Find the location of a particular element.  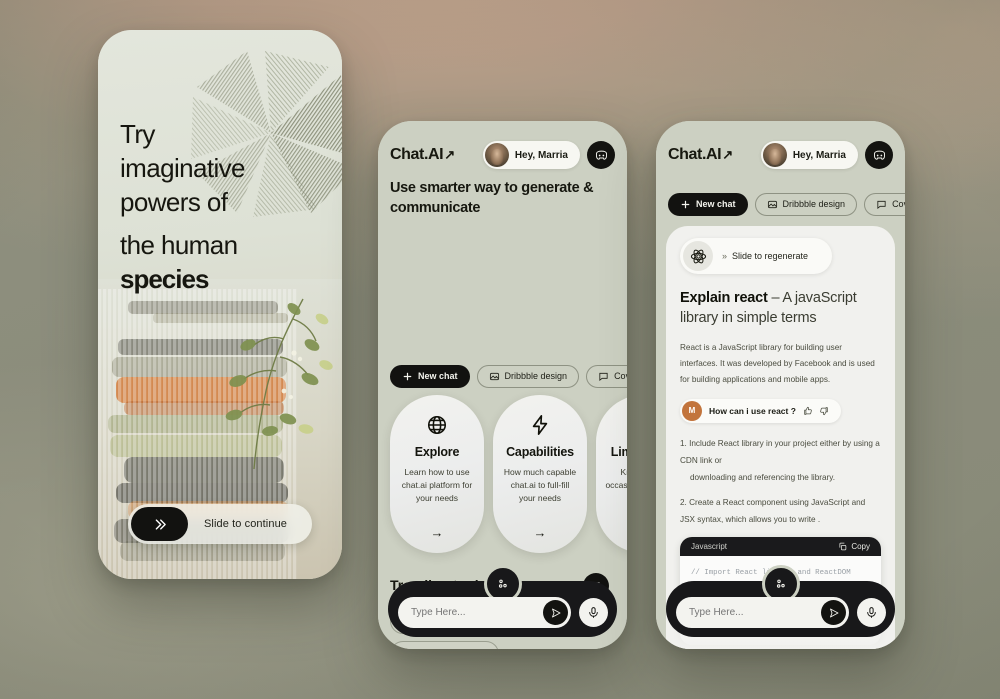

regenerate-label: Slide to regenerate is located at coordinates (770, 256).